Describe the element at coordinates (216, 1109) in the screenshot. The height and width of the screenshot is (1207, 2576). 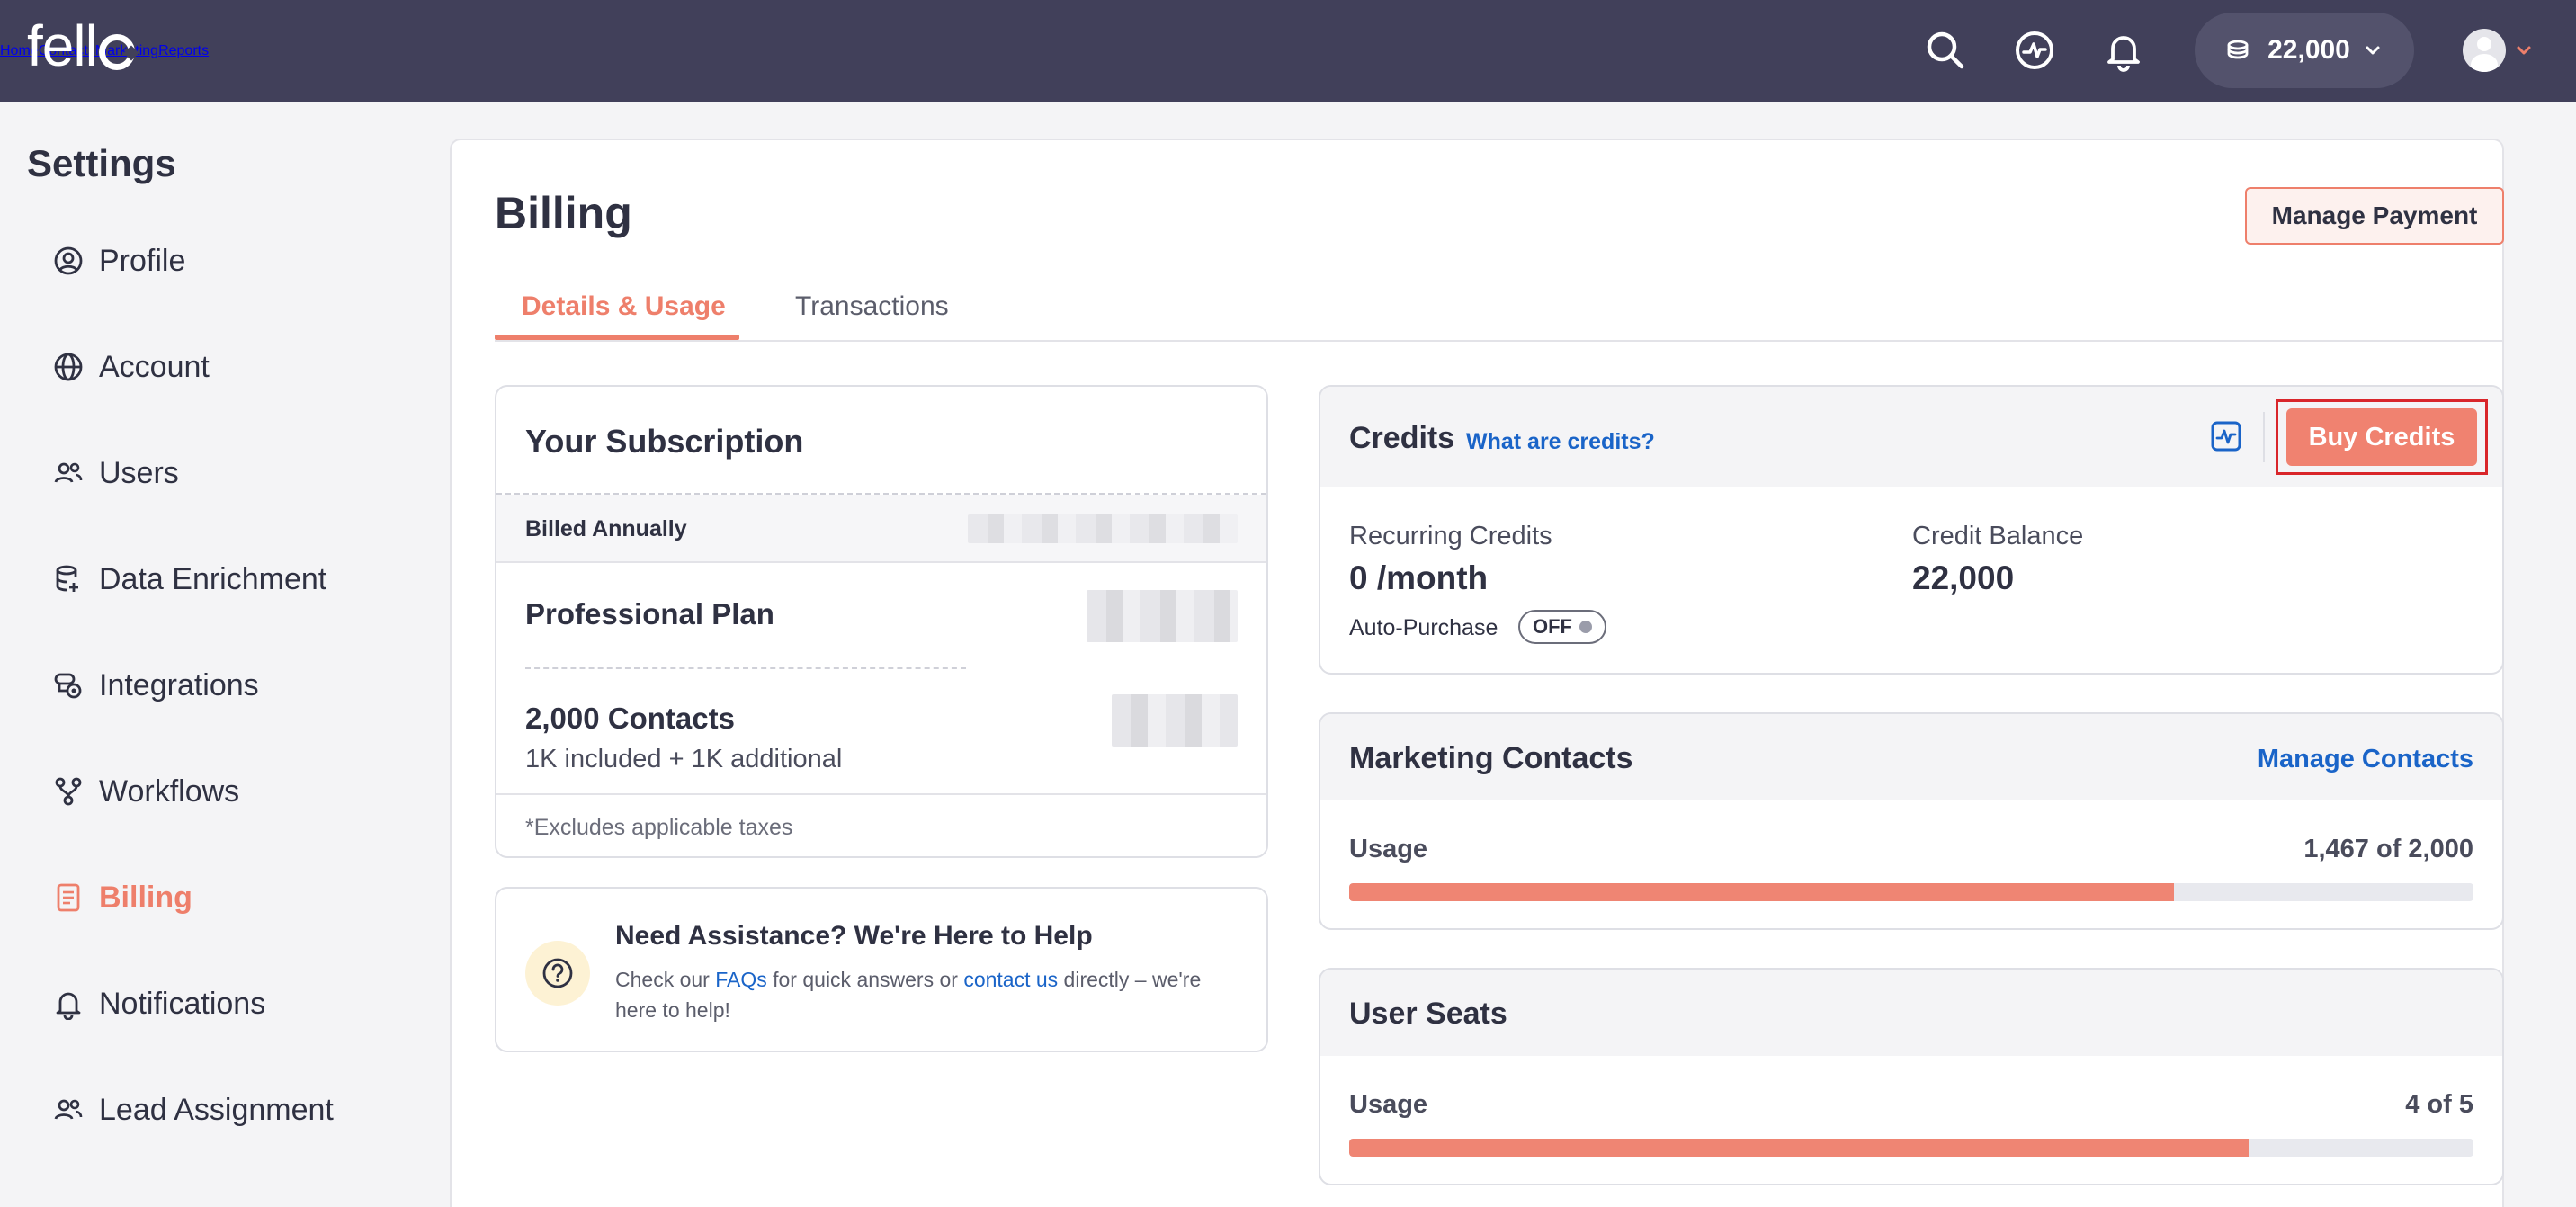
I see `sidebar-item-label: Lead Assignment` at that location.